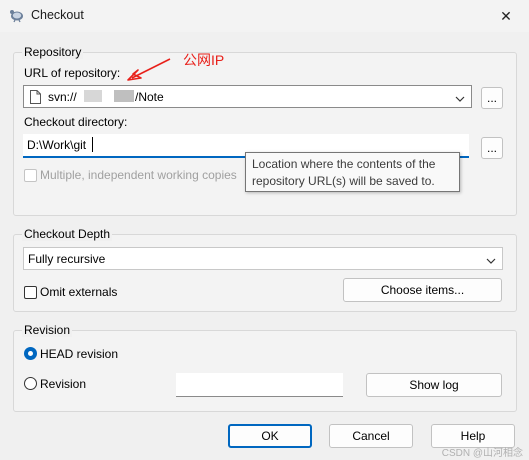  What do you see at coordinates (30, 175) in the screenshot?
I see `multiple-working-copies-checkbox` at bounding box center [30, 175].